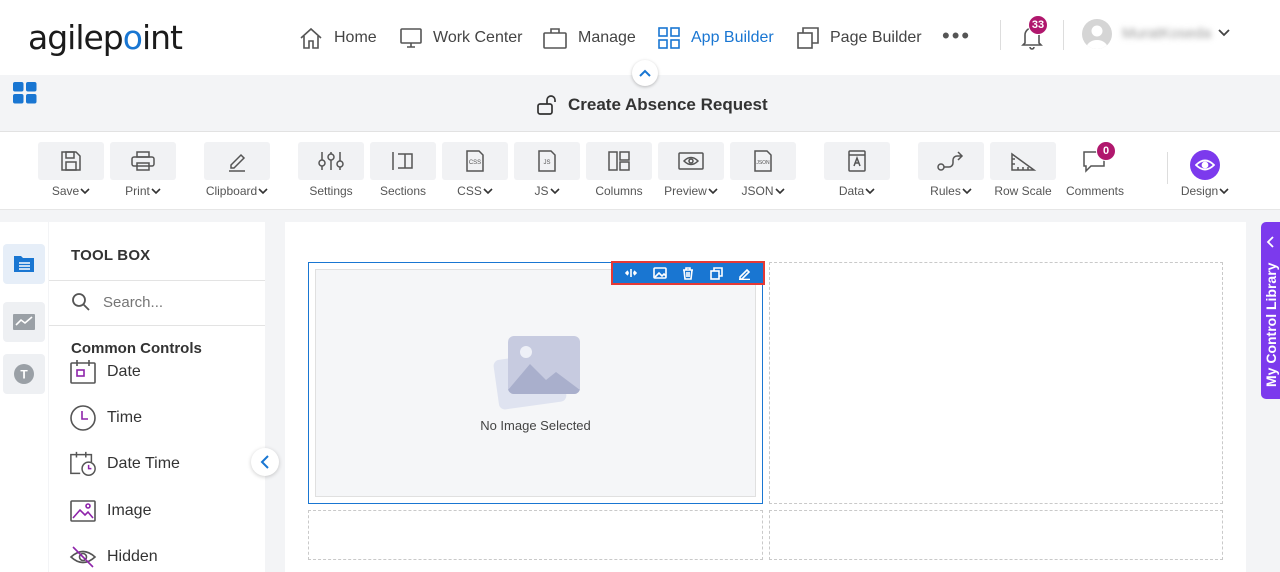 The width and height of the screenshot is (1280, 572). Describe the element at coordinates (1038, 25) in the screenshot. I see `notification-count-badge: 33` at that location.